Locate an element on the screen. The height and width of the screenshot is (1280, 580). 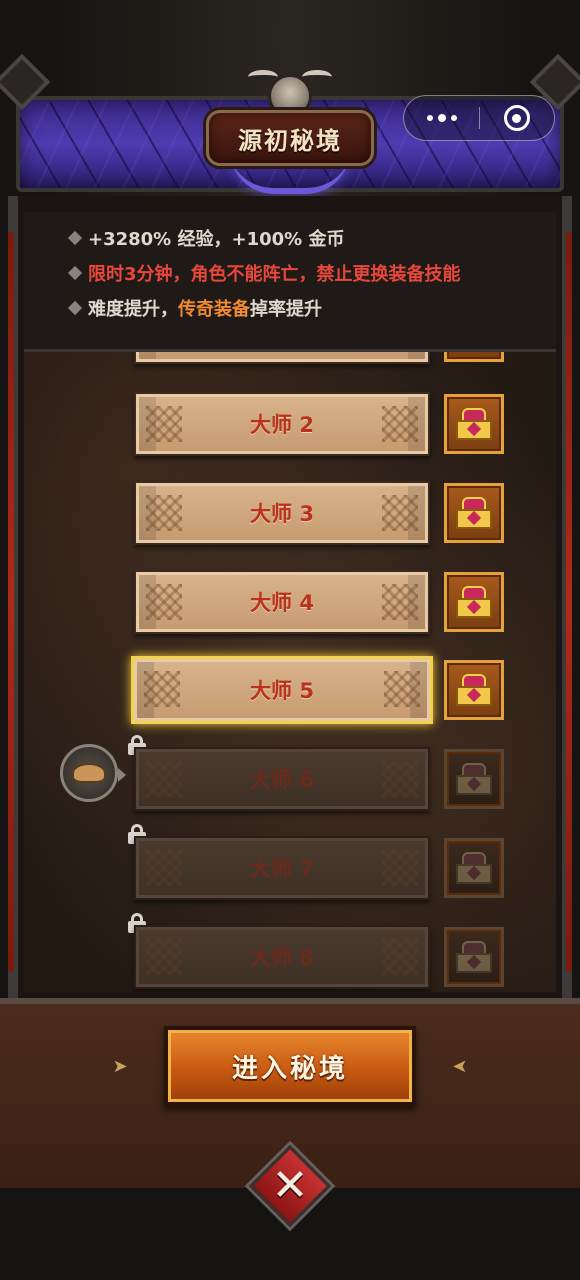
level-button is located at coordinates (282, 358).